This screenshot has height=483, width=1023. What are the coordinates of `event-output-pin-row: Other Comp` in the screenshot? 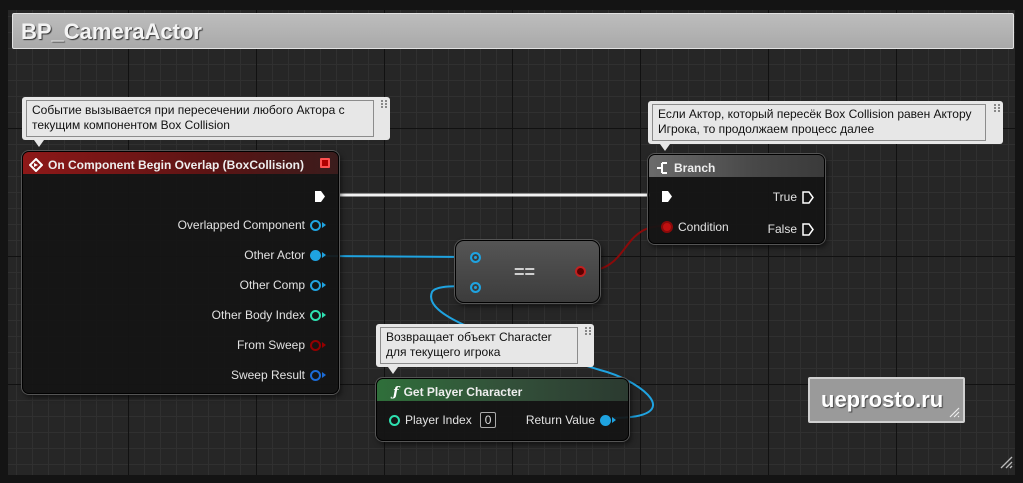 It's located at (283, 285).